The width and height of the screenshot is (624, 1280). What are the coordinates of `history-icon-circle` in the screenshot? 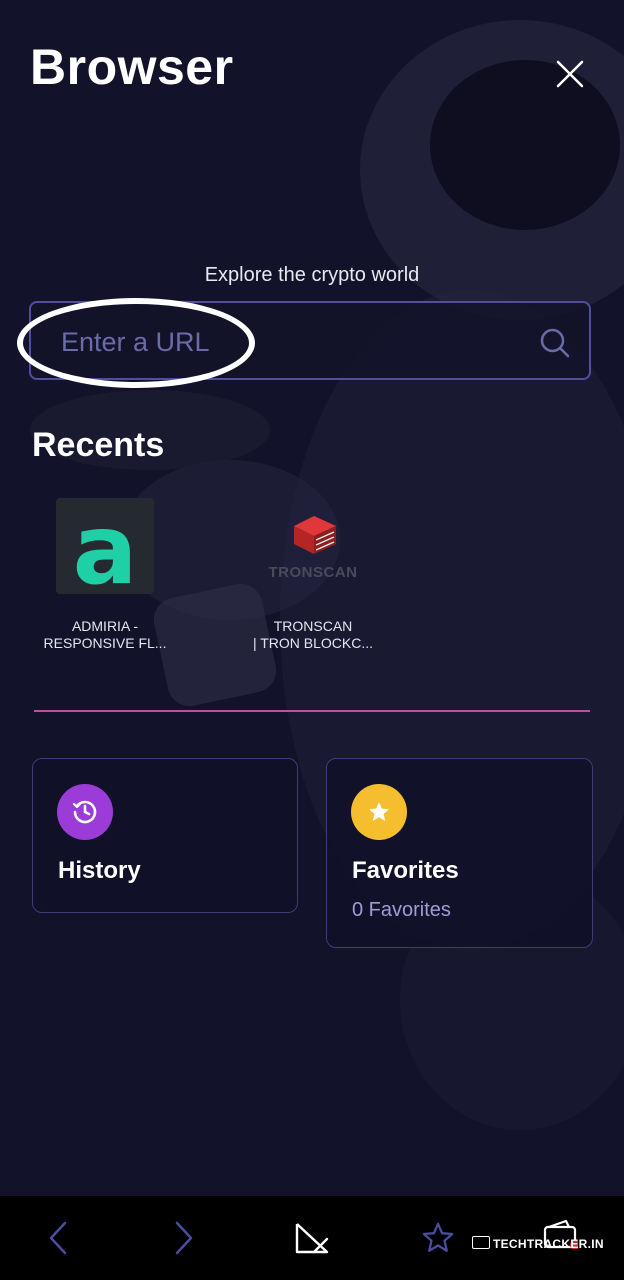 It's located at (85, 812).